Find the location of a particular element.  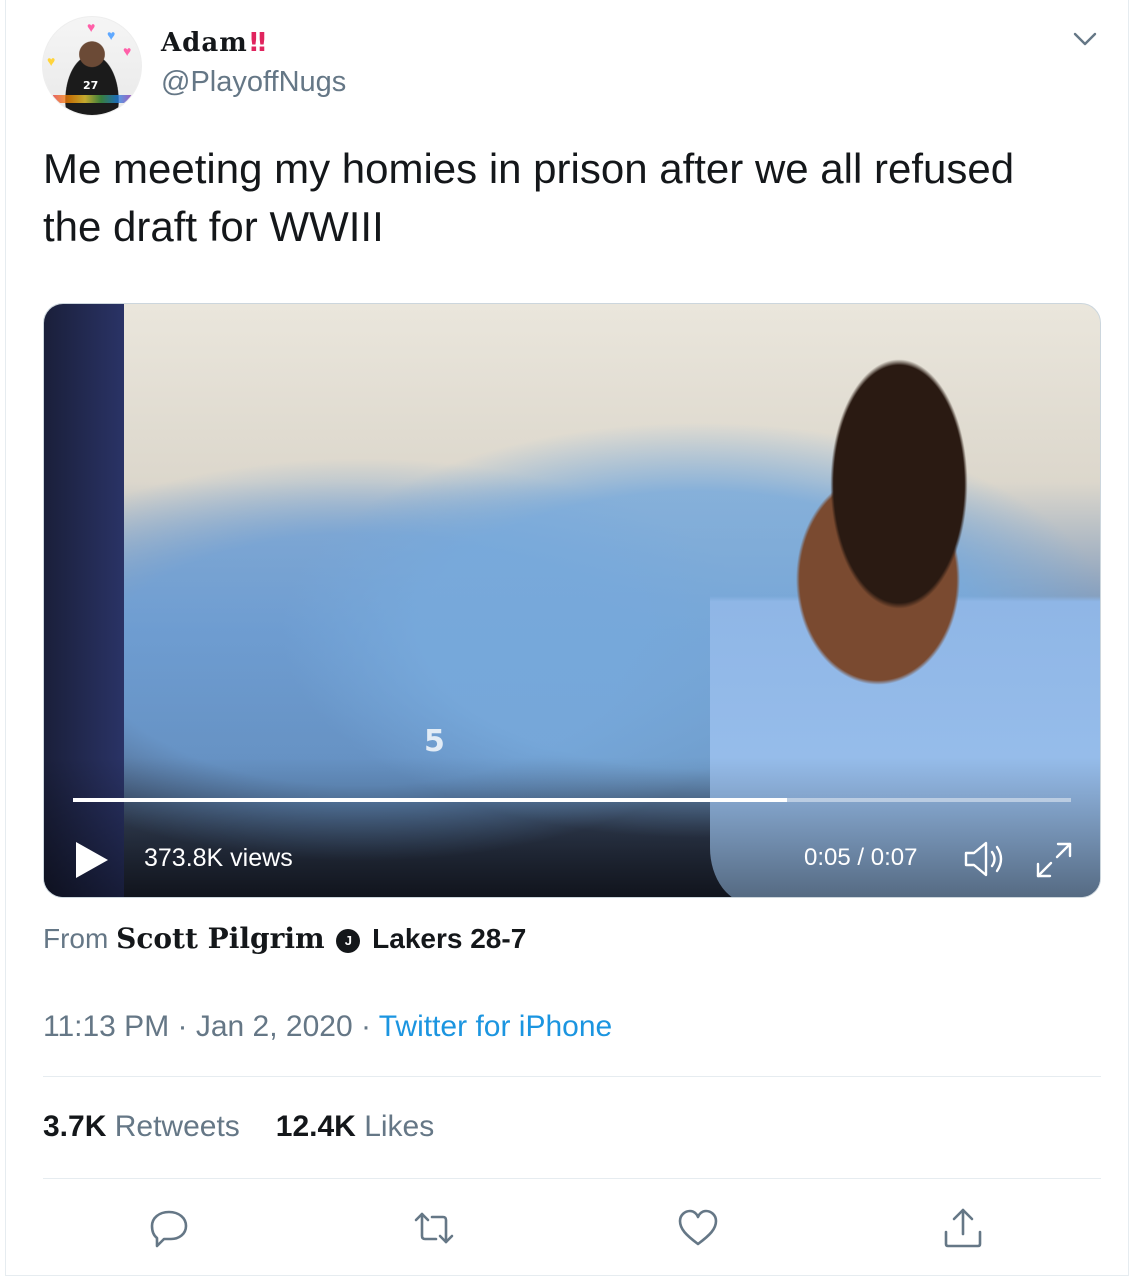

tweet-stats: 3.7K Retweets 12.4K Likes is located at coordinates (238, 1127).